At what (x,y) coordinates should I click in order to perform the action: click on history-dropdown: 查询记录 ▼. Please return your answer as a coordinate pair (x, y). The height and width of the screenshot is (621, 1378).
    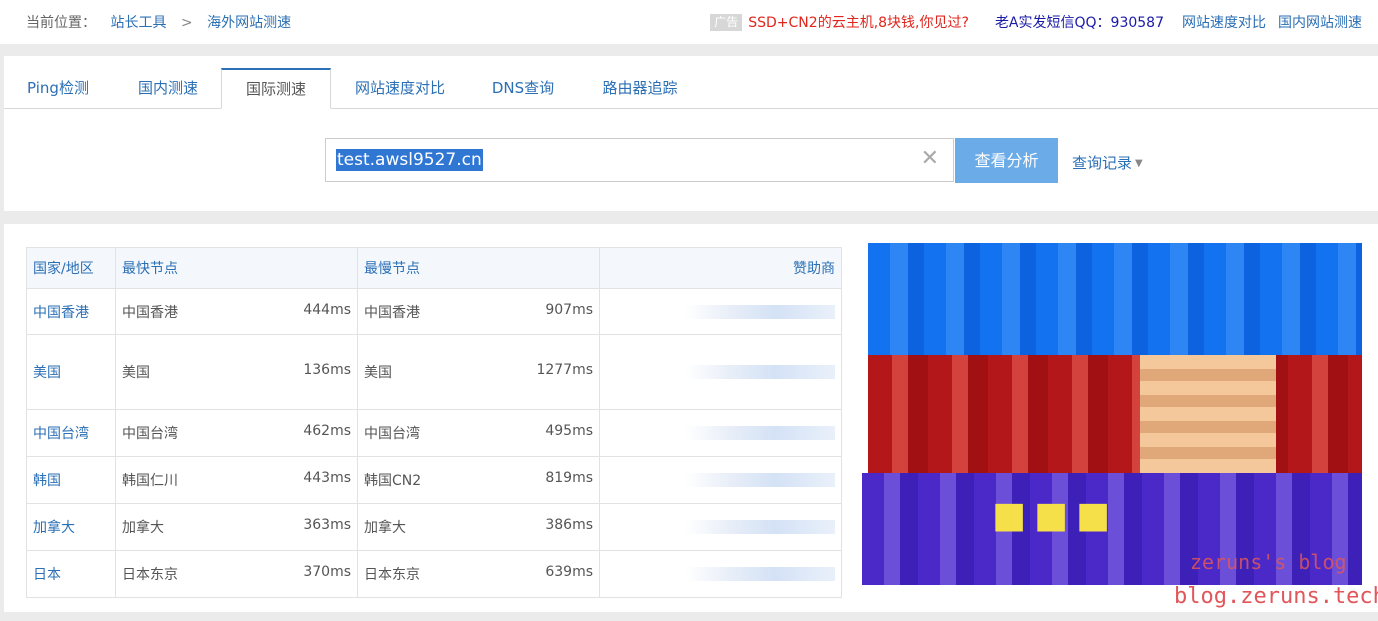
    Looking at the image, I should click on (1107, 162).